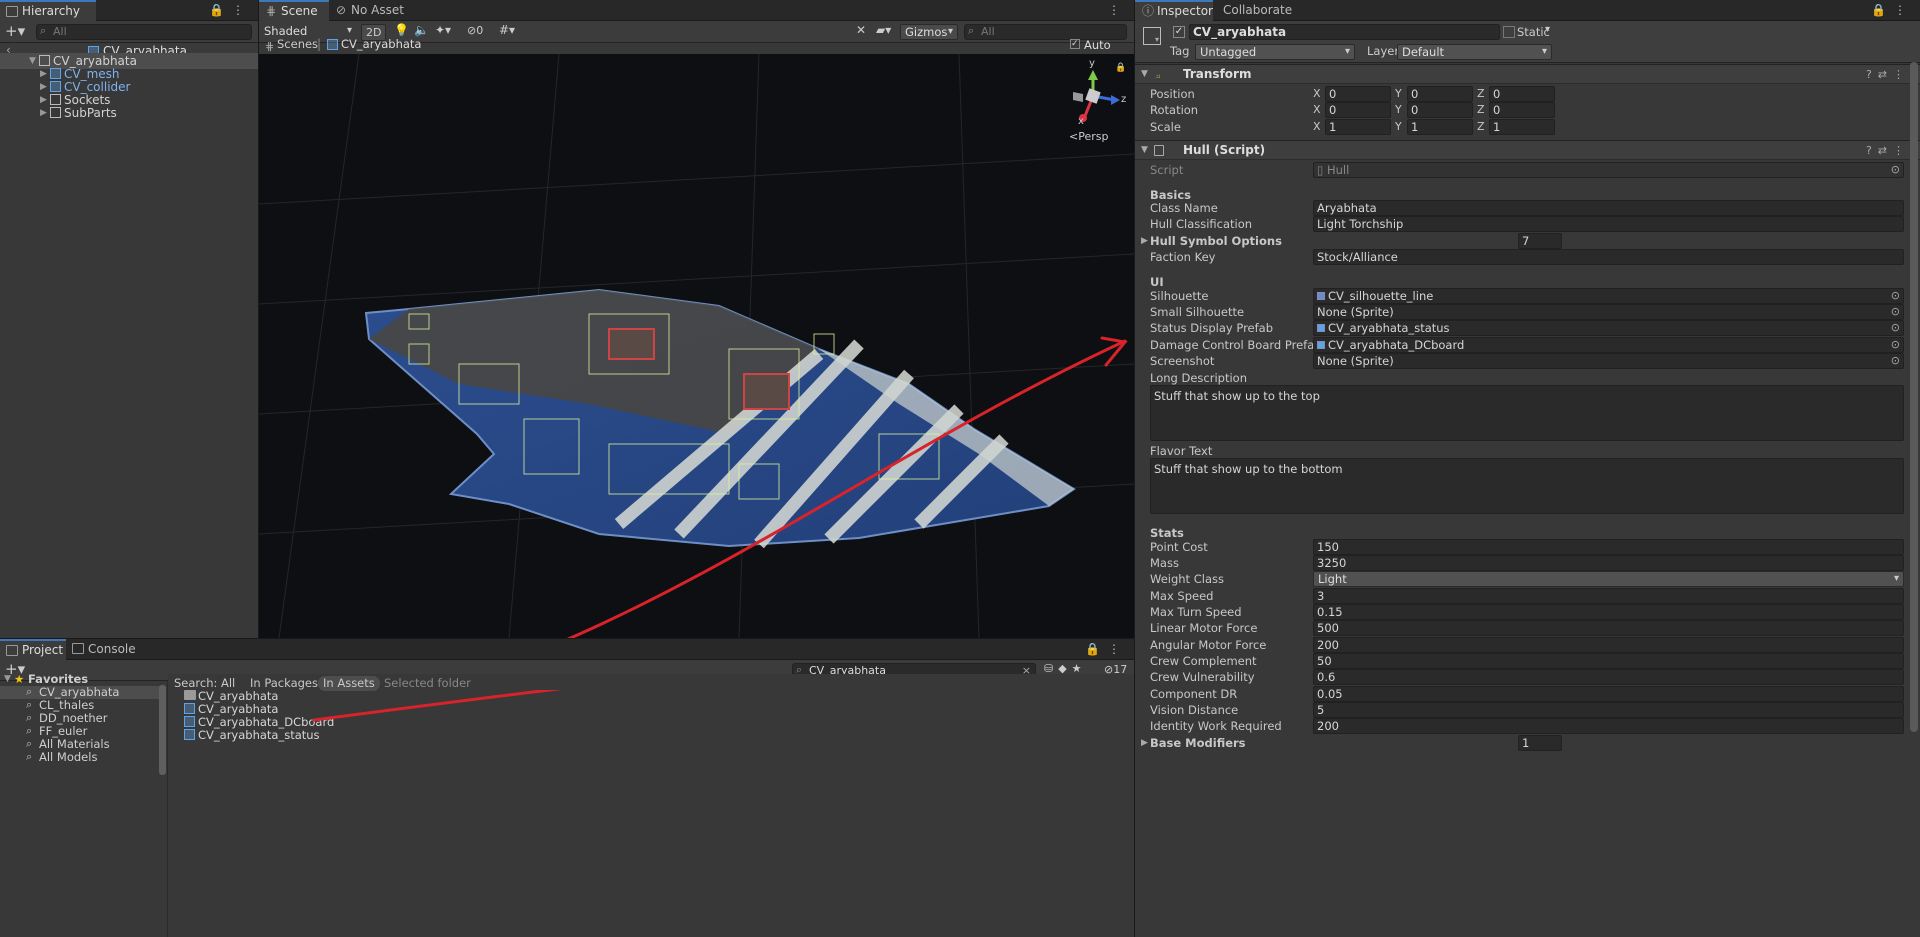 Image resolution: width=1920 pixels, height=937 pixels. What do you see at coordinates (427, 683) in the screenshot?
I see `filter-selected-folder: Selected folder` at bounding box center [427, 683].